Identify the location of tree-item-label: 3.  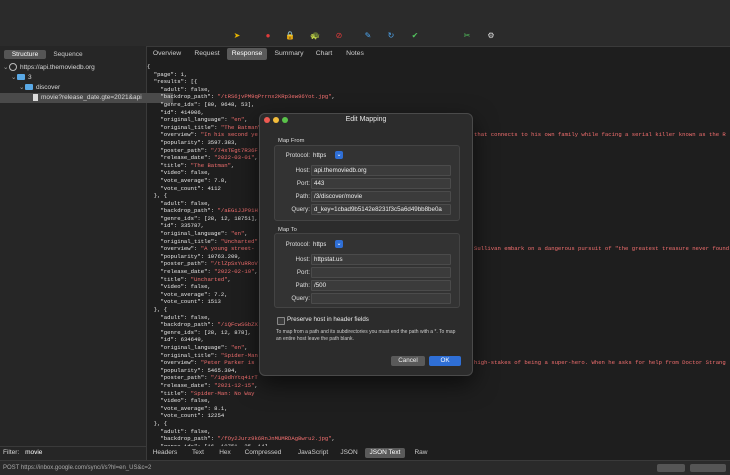
(30, 77).